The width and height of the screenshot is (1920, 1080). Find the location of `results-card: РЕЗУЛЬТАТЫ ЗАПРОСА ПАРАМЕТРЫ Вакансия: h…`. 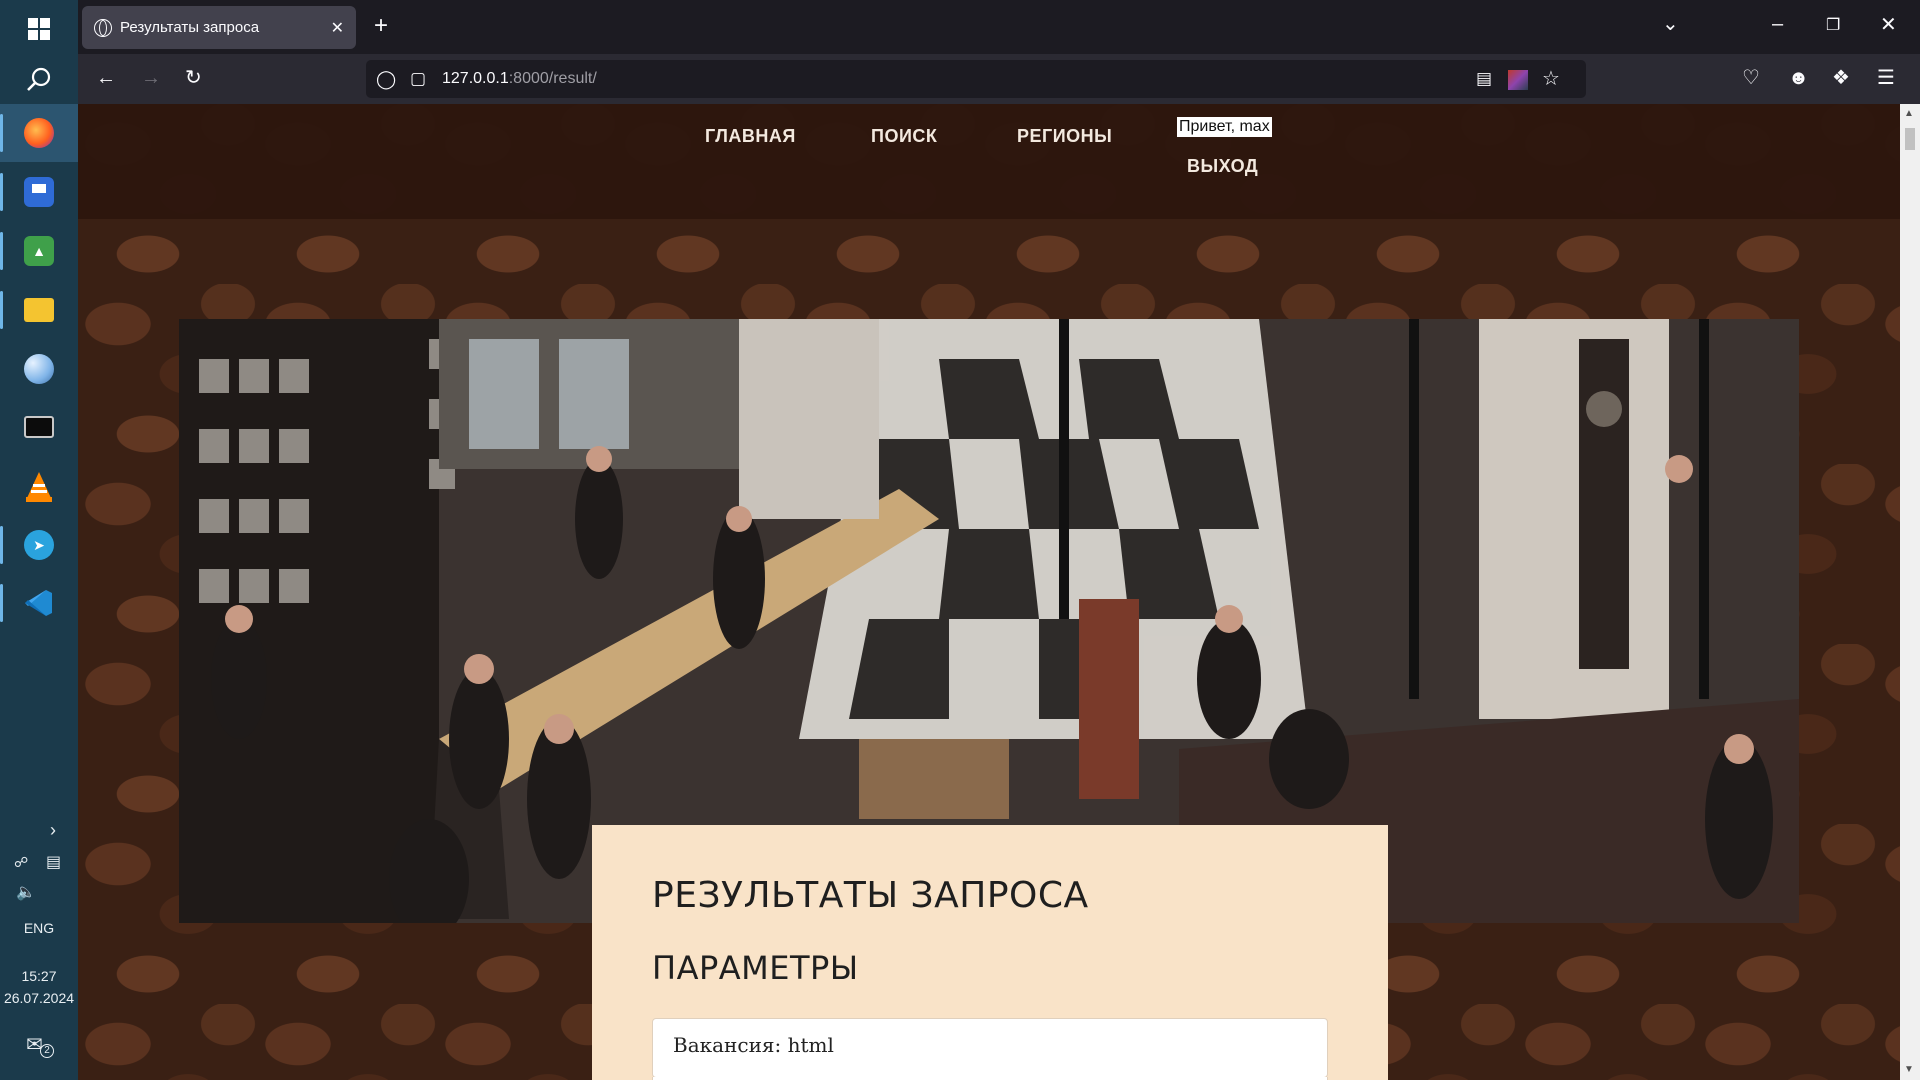

results-card: РЕЗУЛЬТАТЫ ЗАПРОСА ПАРАМЕТРЫ Вакансия: h… is located at coordinates (990, 952).